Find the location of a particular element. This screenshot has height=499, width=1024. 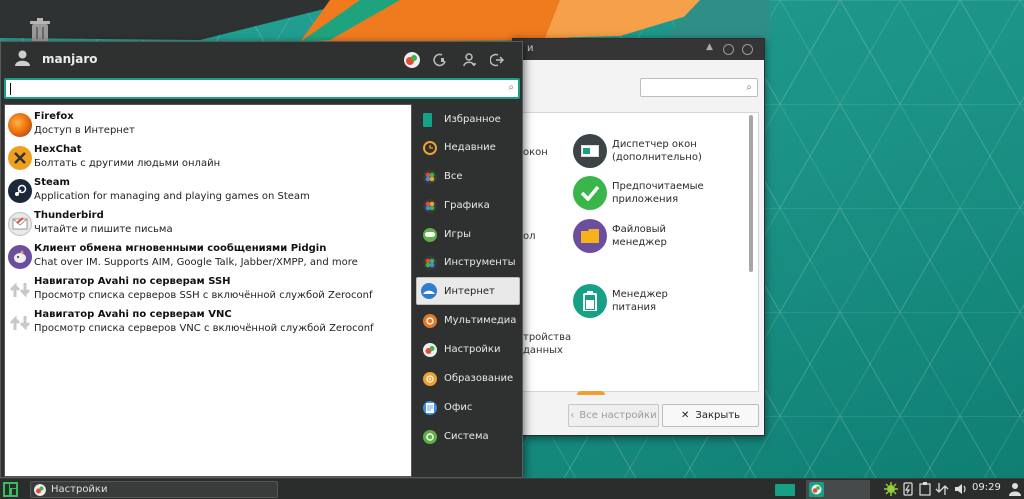

category-label: Недавние is located at coordinates (470, 147).